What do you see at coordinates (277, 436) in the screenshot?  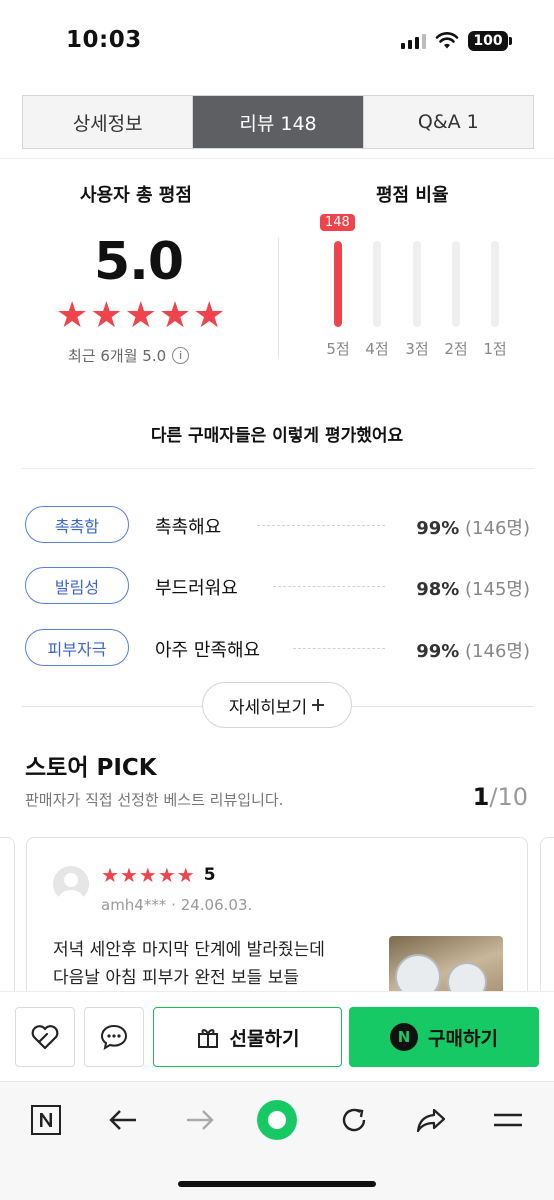 I see `evaluation-title: 다른 구매자들은 이렇게 평가했어요` at bounding box center [277, 436].